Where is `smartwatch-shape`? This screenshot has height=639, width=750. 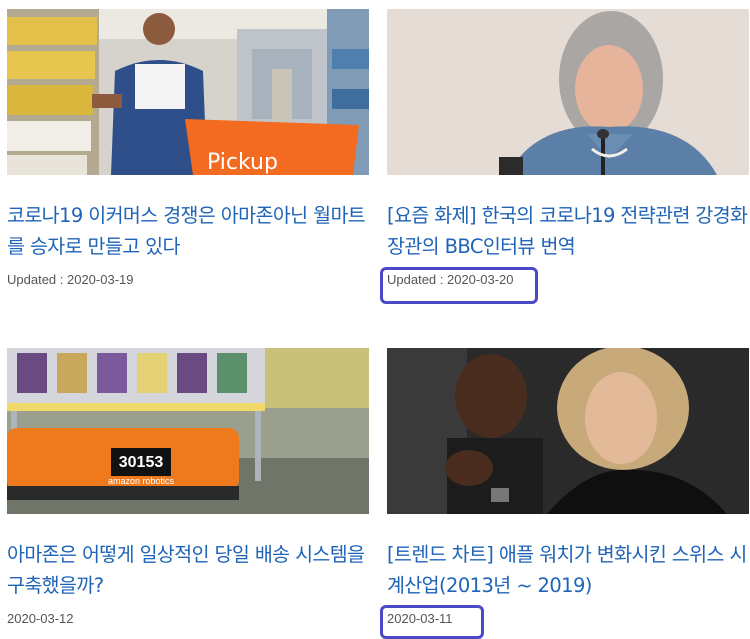 smartwatch-shape is located at coordinates (500, 495).